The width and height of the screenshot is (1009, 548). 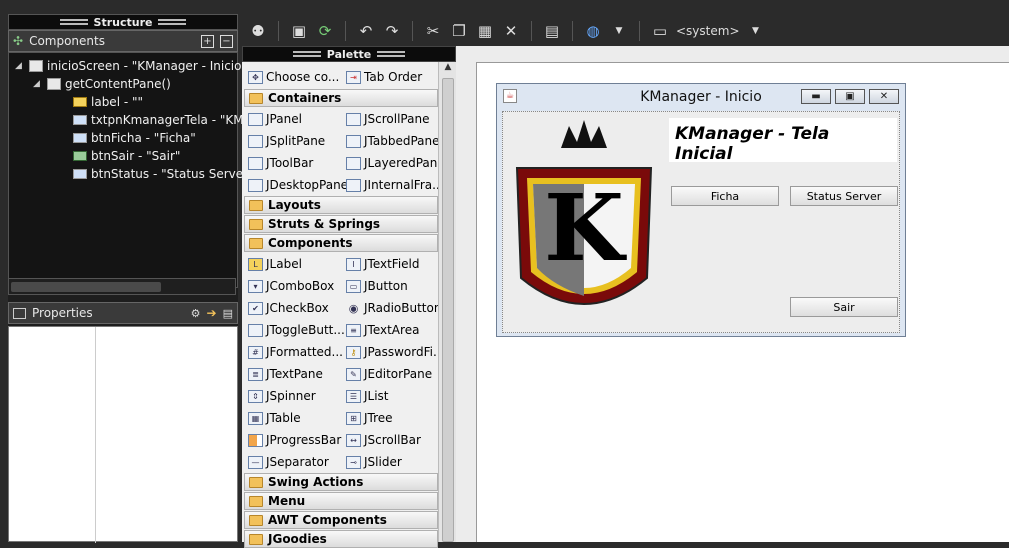 I want to click on category-swing-actions: Swing Actions, so click(x=341, y=482).